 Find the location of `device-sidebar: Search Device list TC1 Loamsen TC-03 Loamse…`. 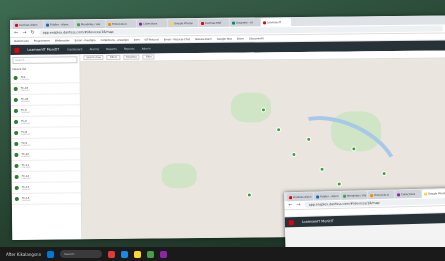

device-sidebar: Search Device list TC1 Loamsen TC-03 Loamse… is located at coordinates (46, 147).